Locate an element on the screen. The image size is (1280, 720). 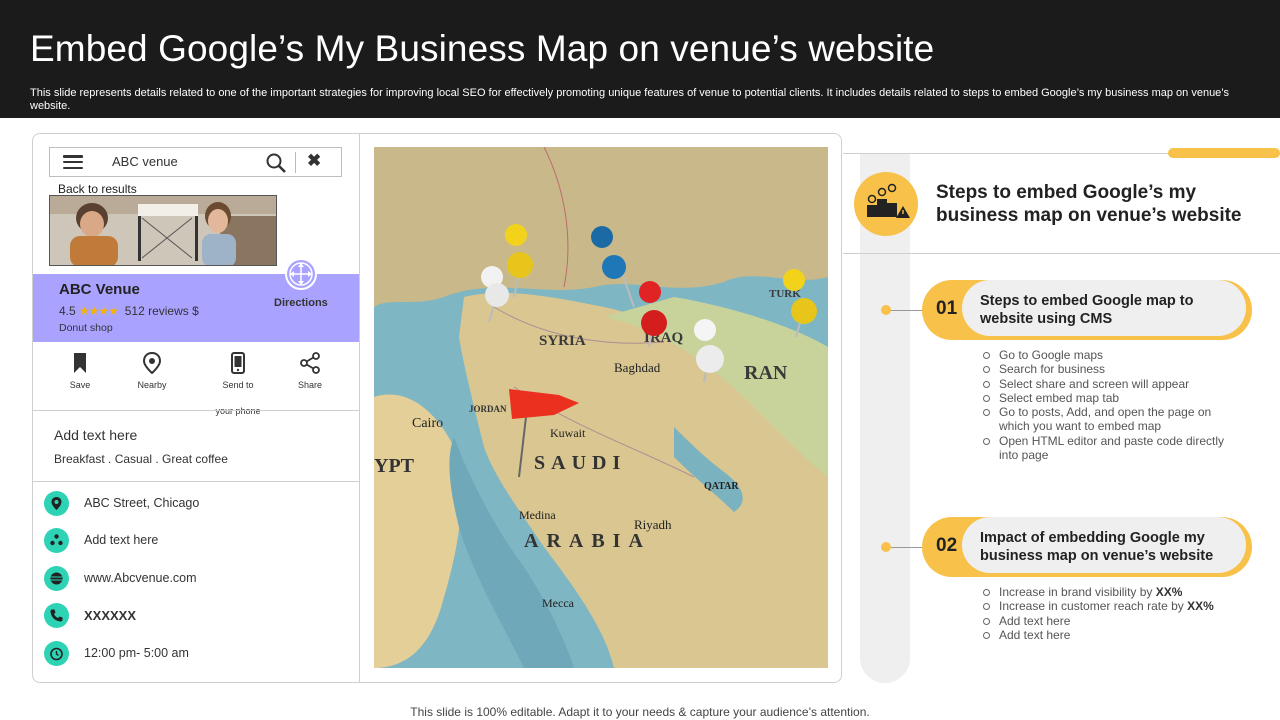
save-button: Save is located at coordinates (80, 371).